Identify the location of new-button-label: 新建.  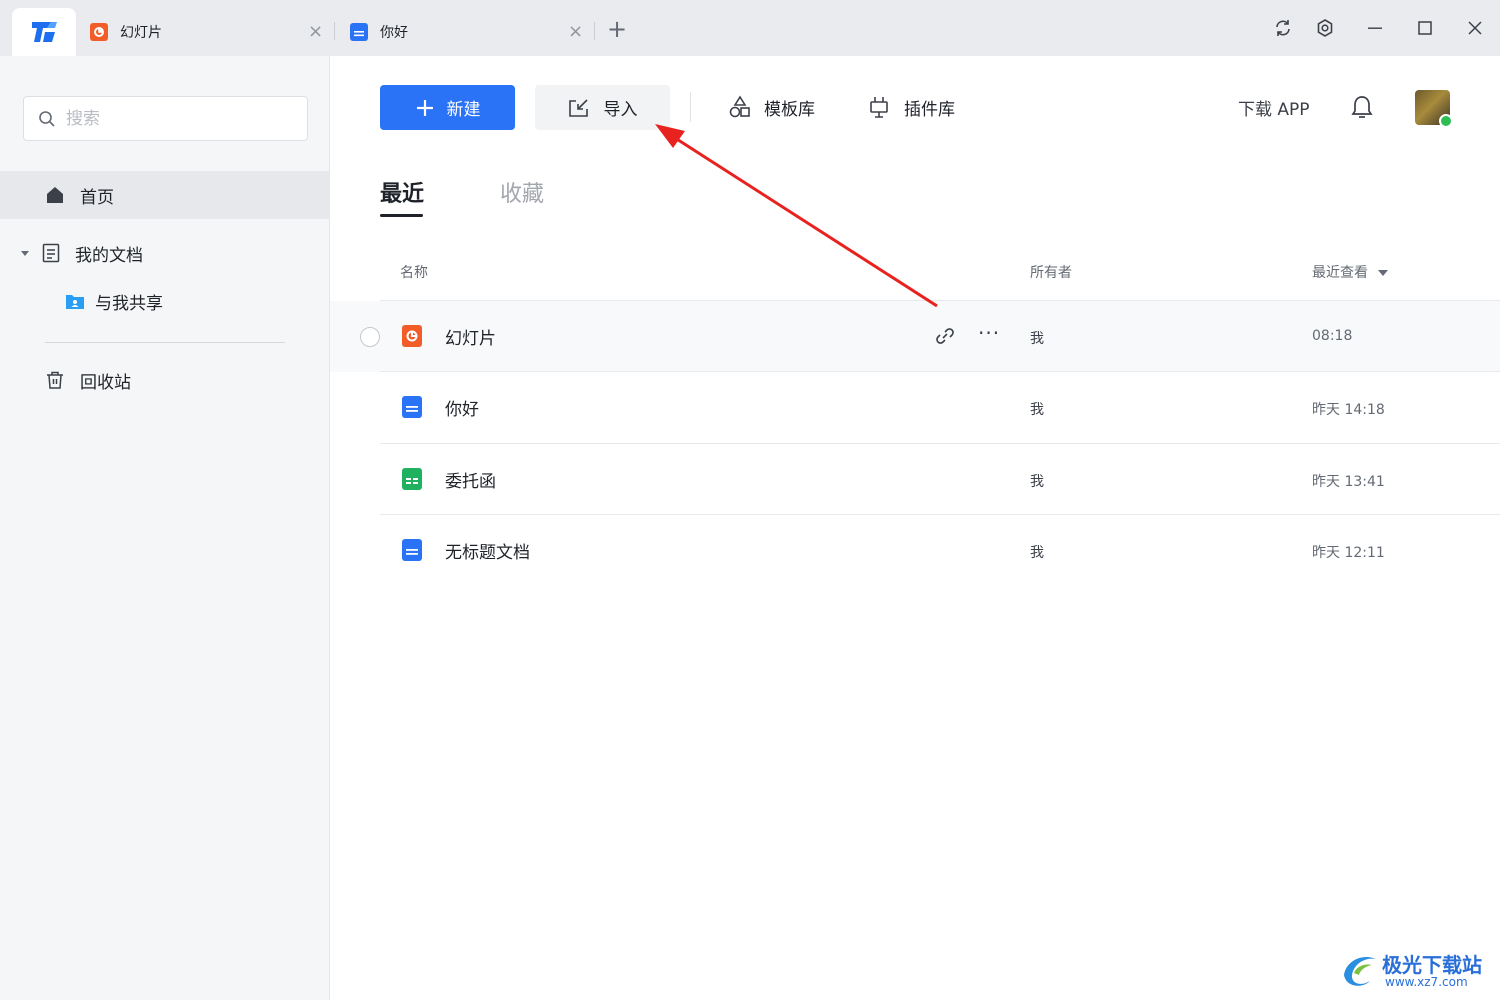
(463, 110).